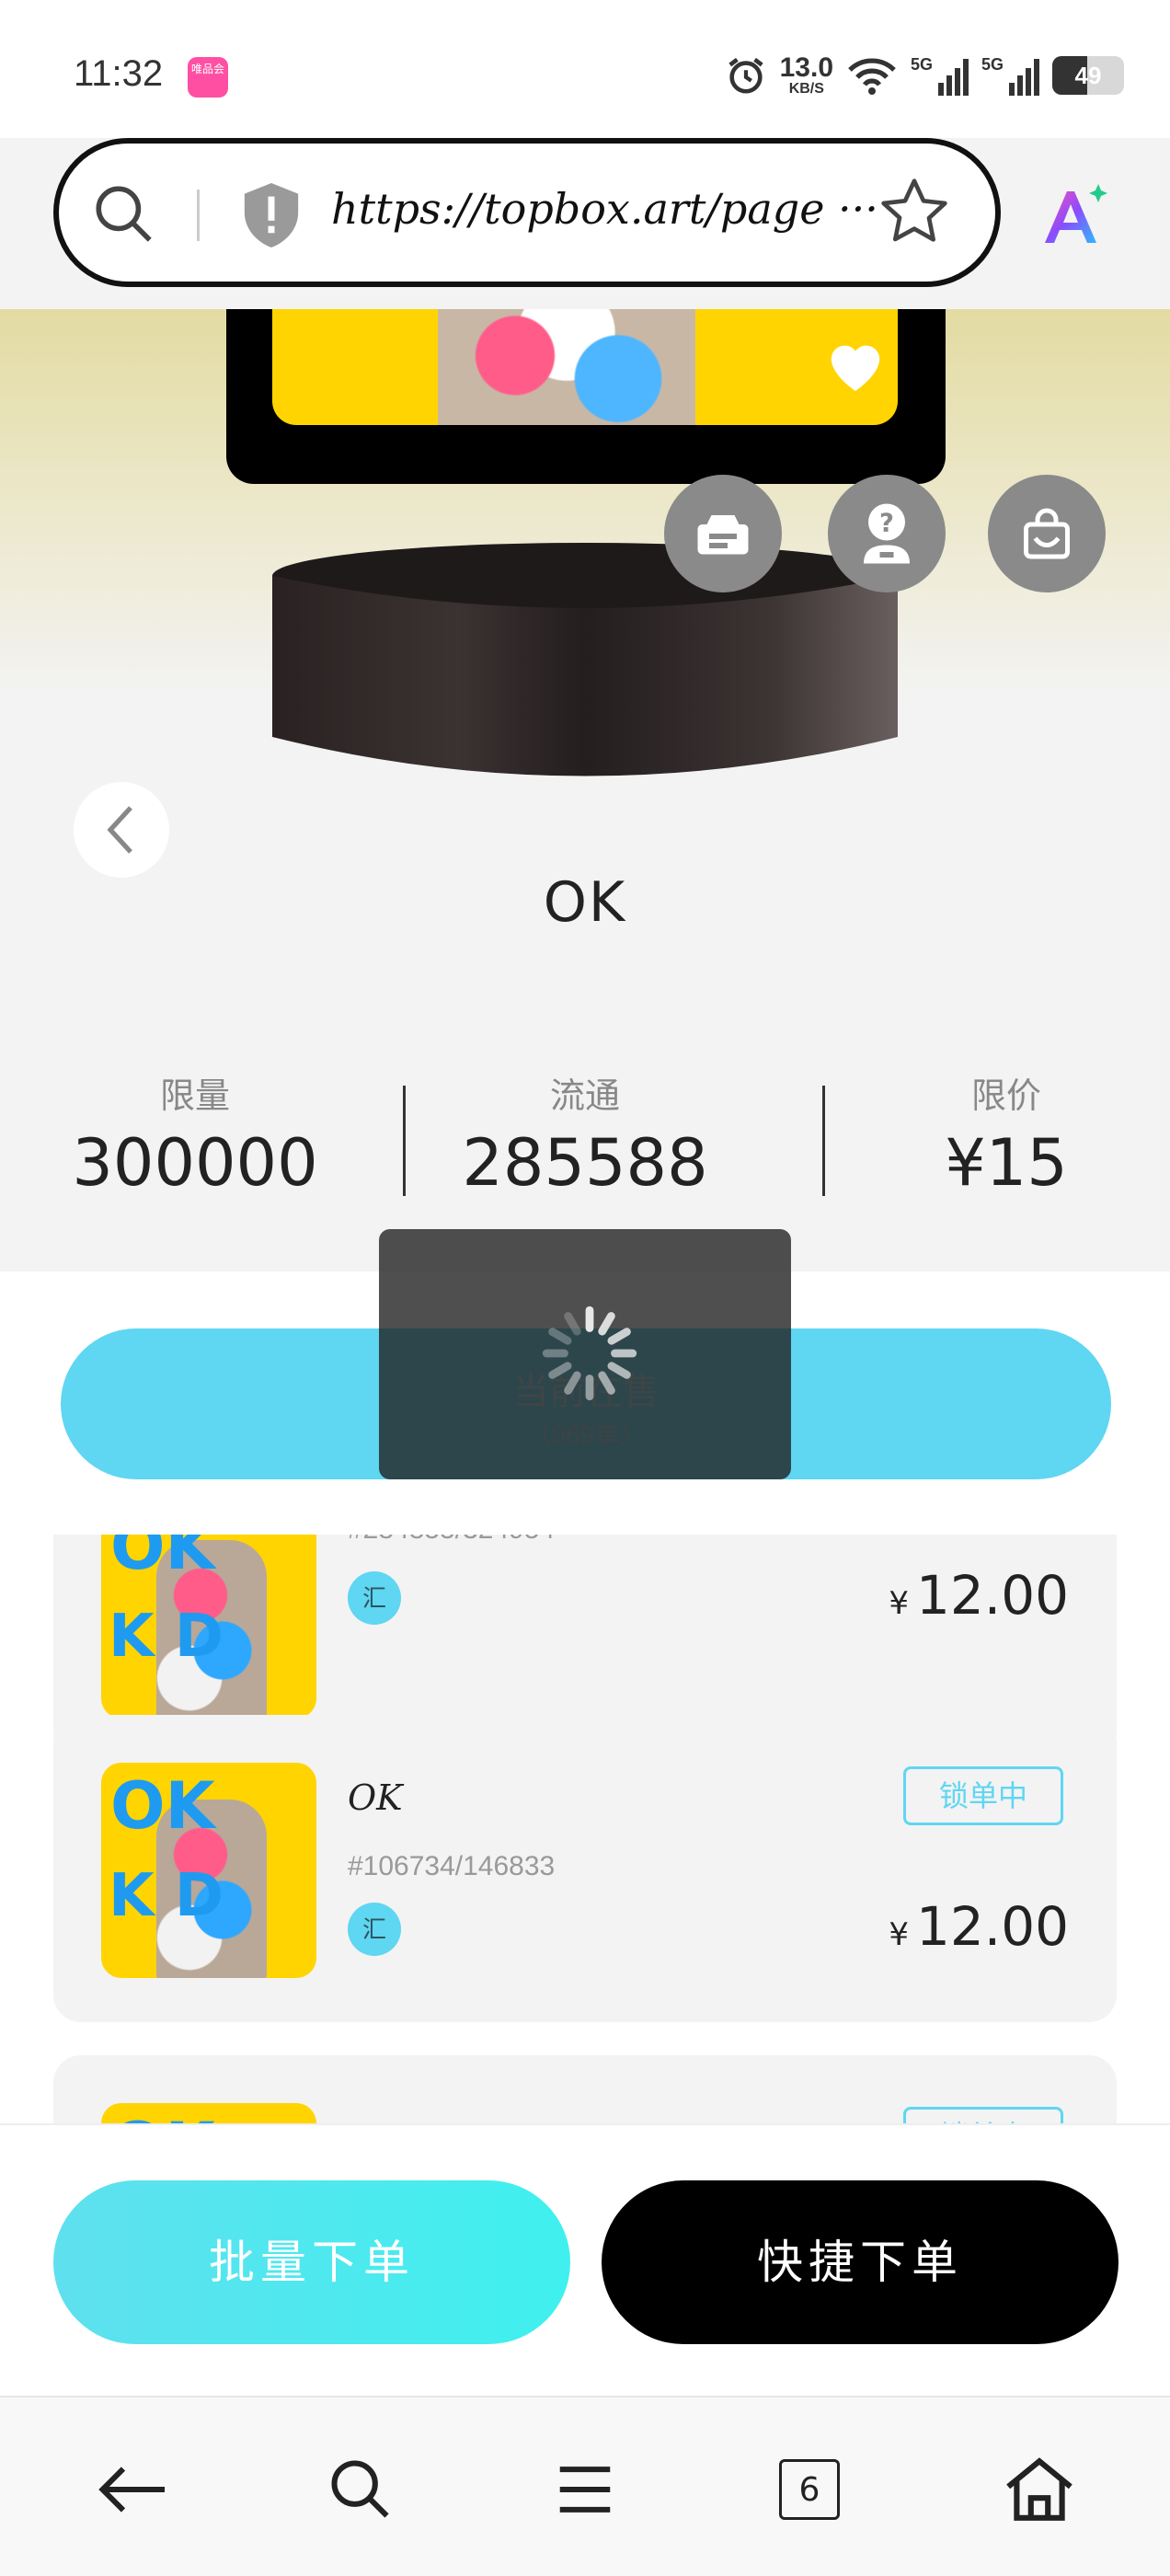  I want to click on list-item: OK K D OK #106734/146833 汇 锁单中 ¥12.00, so click(585, 1868).